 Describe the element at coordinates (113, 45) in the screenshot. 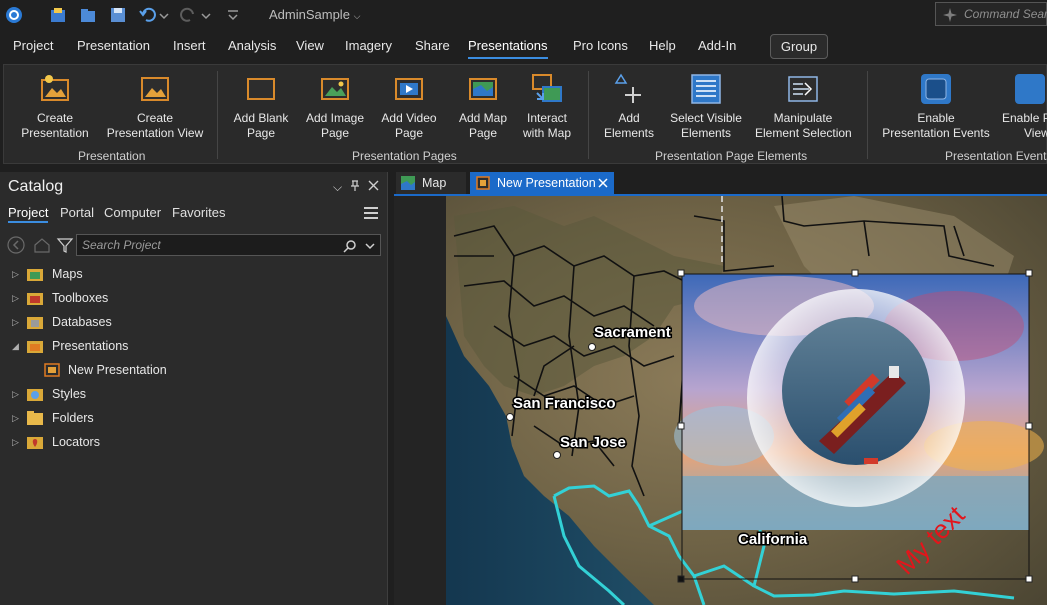

I see `menu-presentation: Presentation` at that location.